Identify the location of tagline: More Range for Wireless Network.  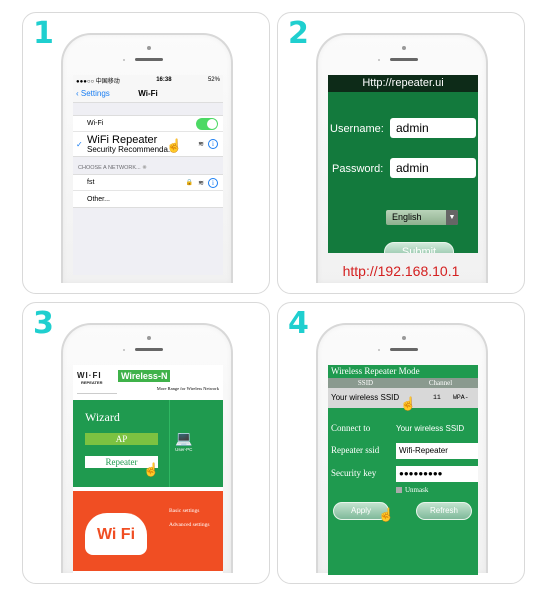
(187, 388).